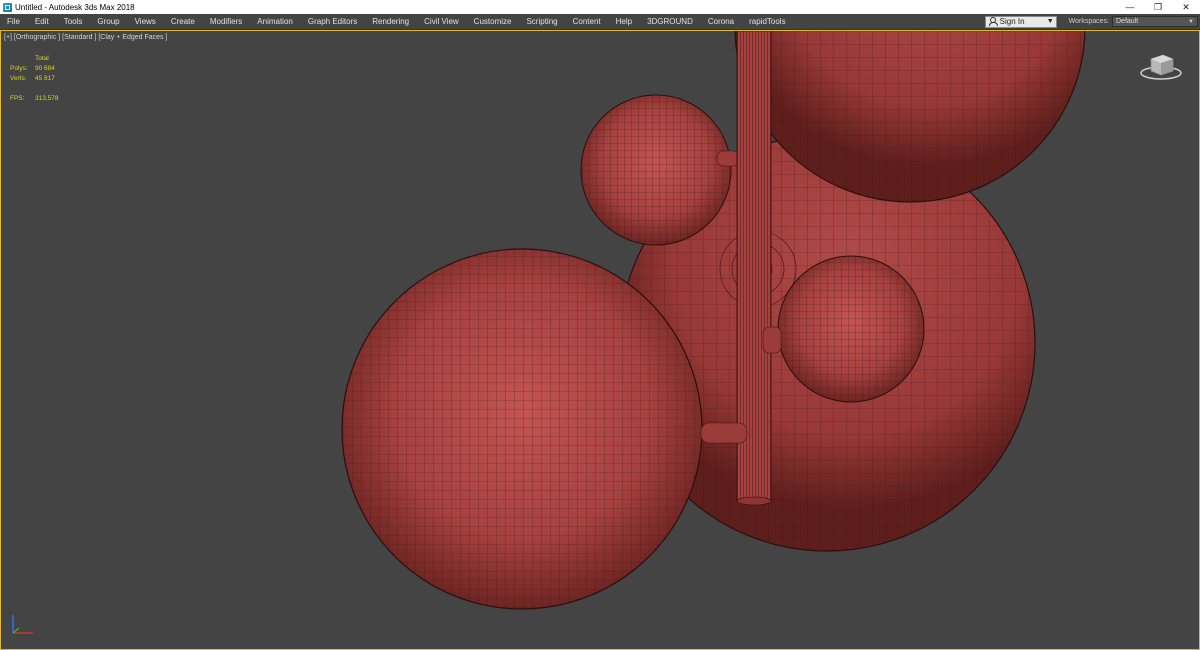  Describe the element at coordinates (721, 21) in the screenshot. I see `menu-corona: Corona` at that location.